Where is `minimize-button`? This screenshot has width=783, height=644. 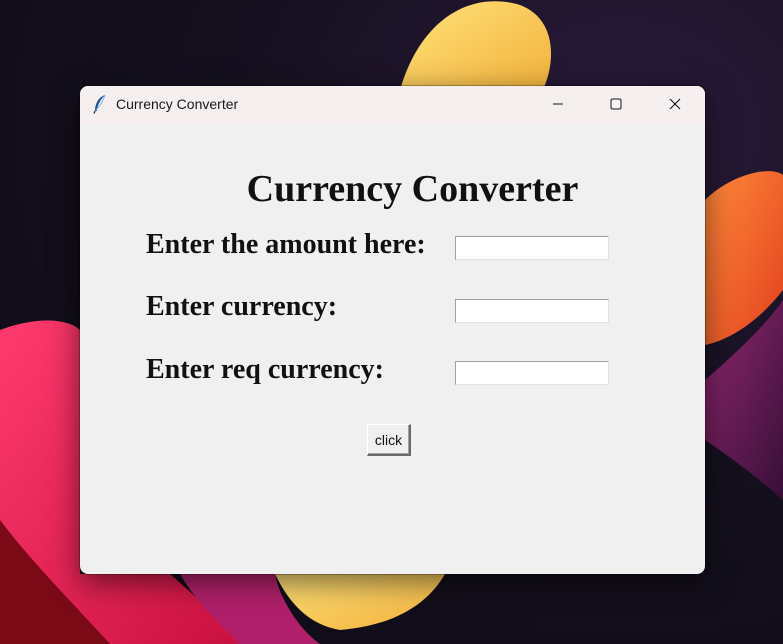 minimize-button is located at coordinates (558, 104).